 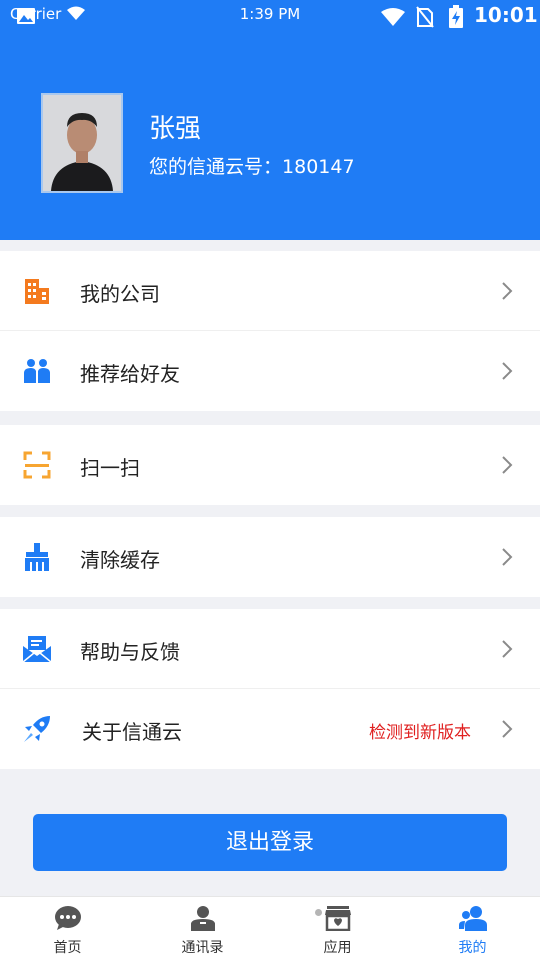 I want to click on no-sim-icon, so click(x=425, y=17).